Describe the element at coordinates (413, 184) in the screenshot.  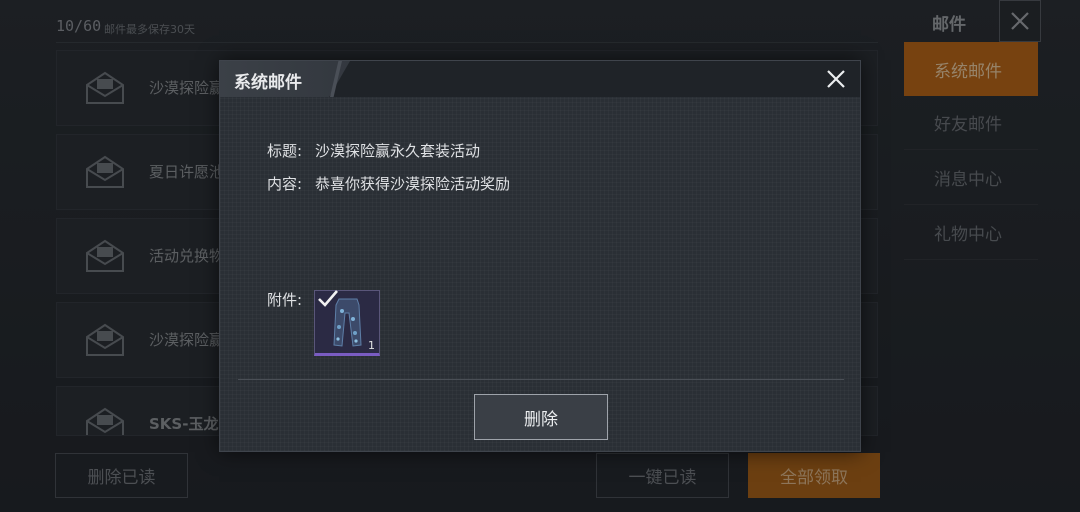
I see `content-value: 恭喜你获得沙漠探险活动奖励` at that location.